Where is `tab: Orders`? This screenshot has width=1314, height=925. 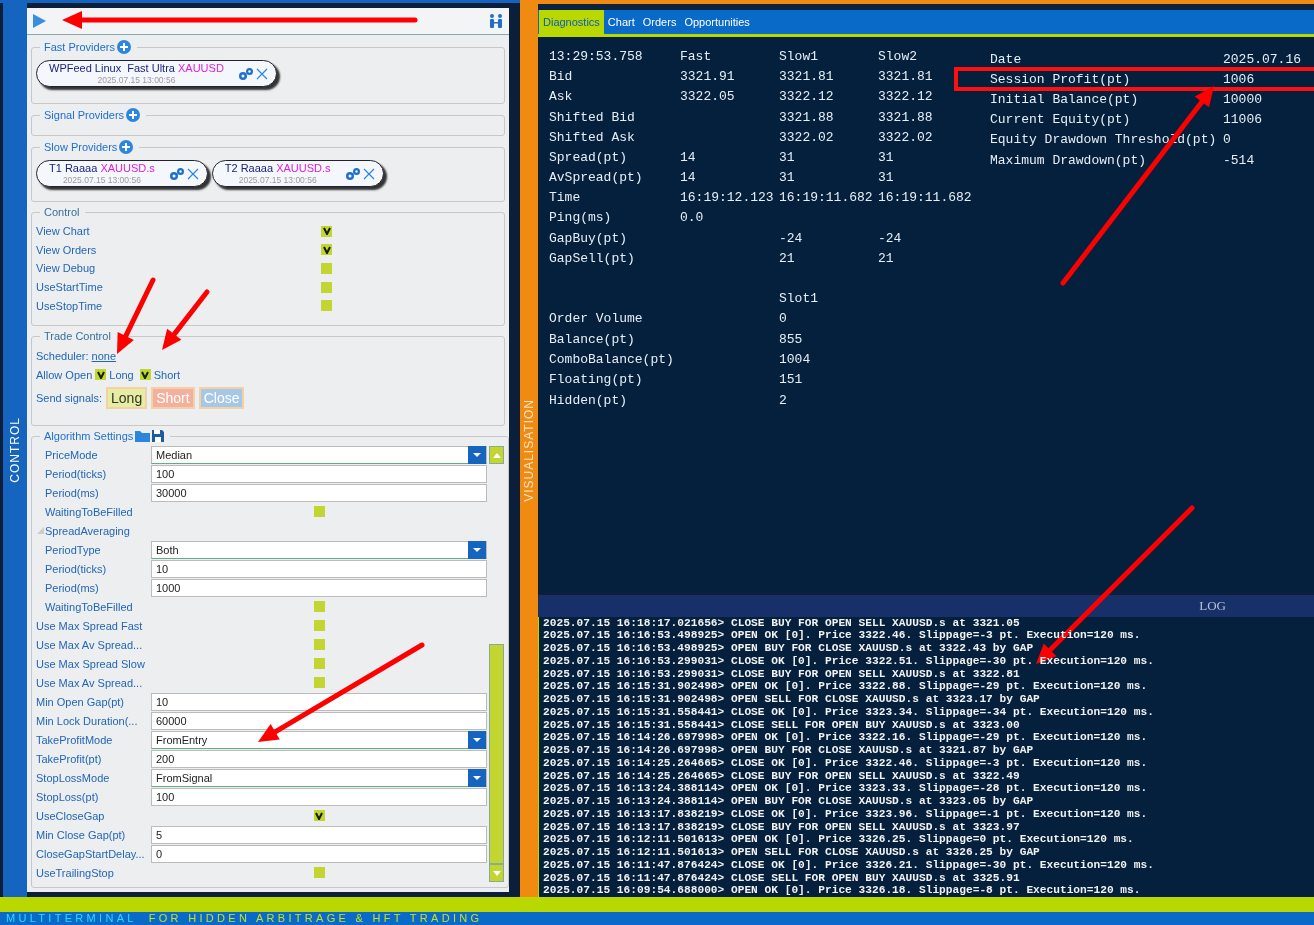
tab: Orders is located at coordinates (659, 22).